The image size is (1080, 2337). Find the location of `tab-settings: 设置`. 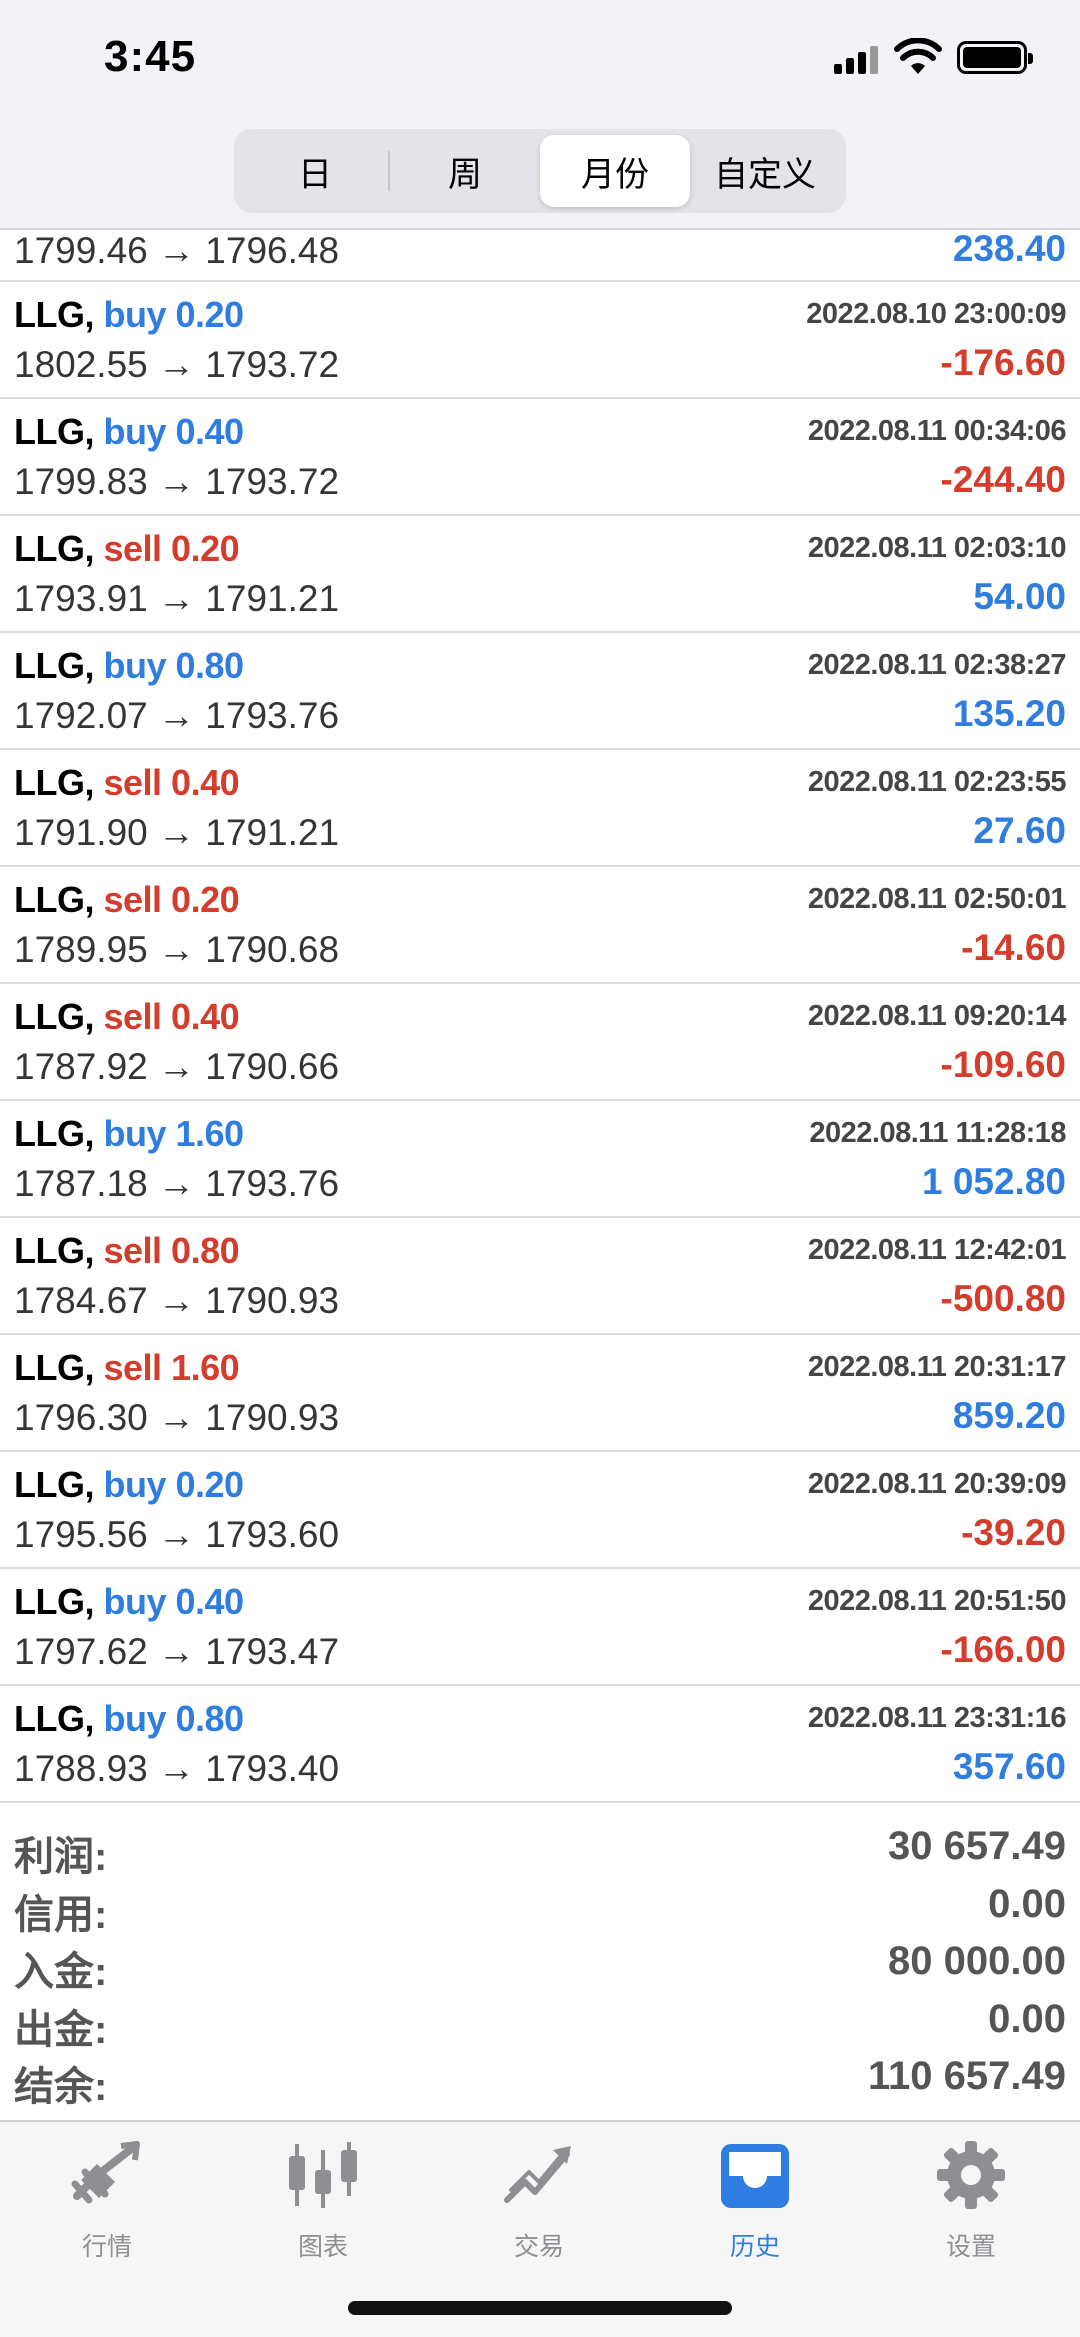

tab-settings: 设置 is located at coordinates (971, 2201).